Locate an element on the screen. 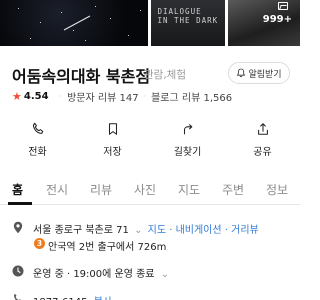 The image size is (320, 300). hours-status: 운영 중 · 19:00에 운영 종료 is located at coordinates (94, 274).